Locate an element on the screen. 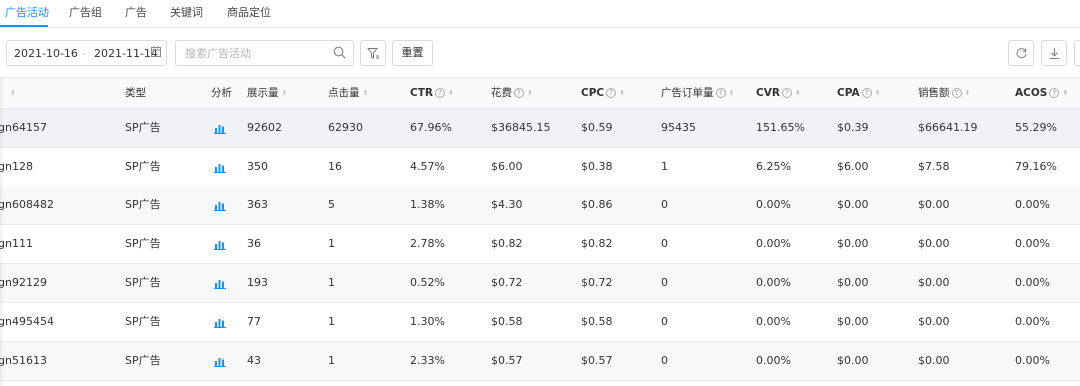  spend-cell: $0.82 is located at coordinates (507, 243).